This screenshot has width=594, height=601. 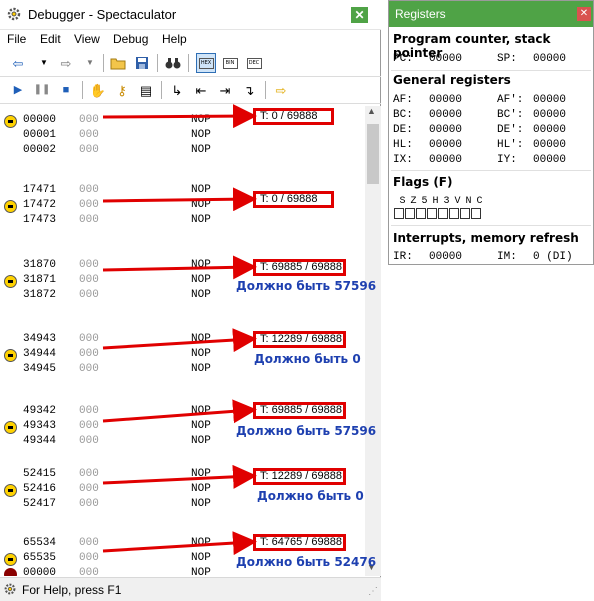 What do you see at coordinates (40, 426) in the screenshot?
I see `address: 49343` at bounding box center [40, 426].